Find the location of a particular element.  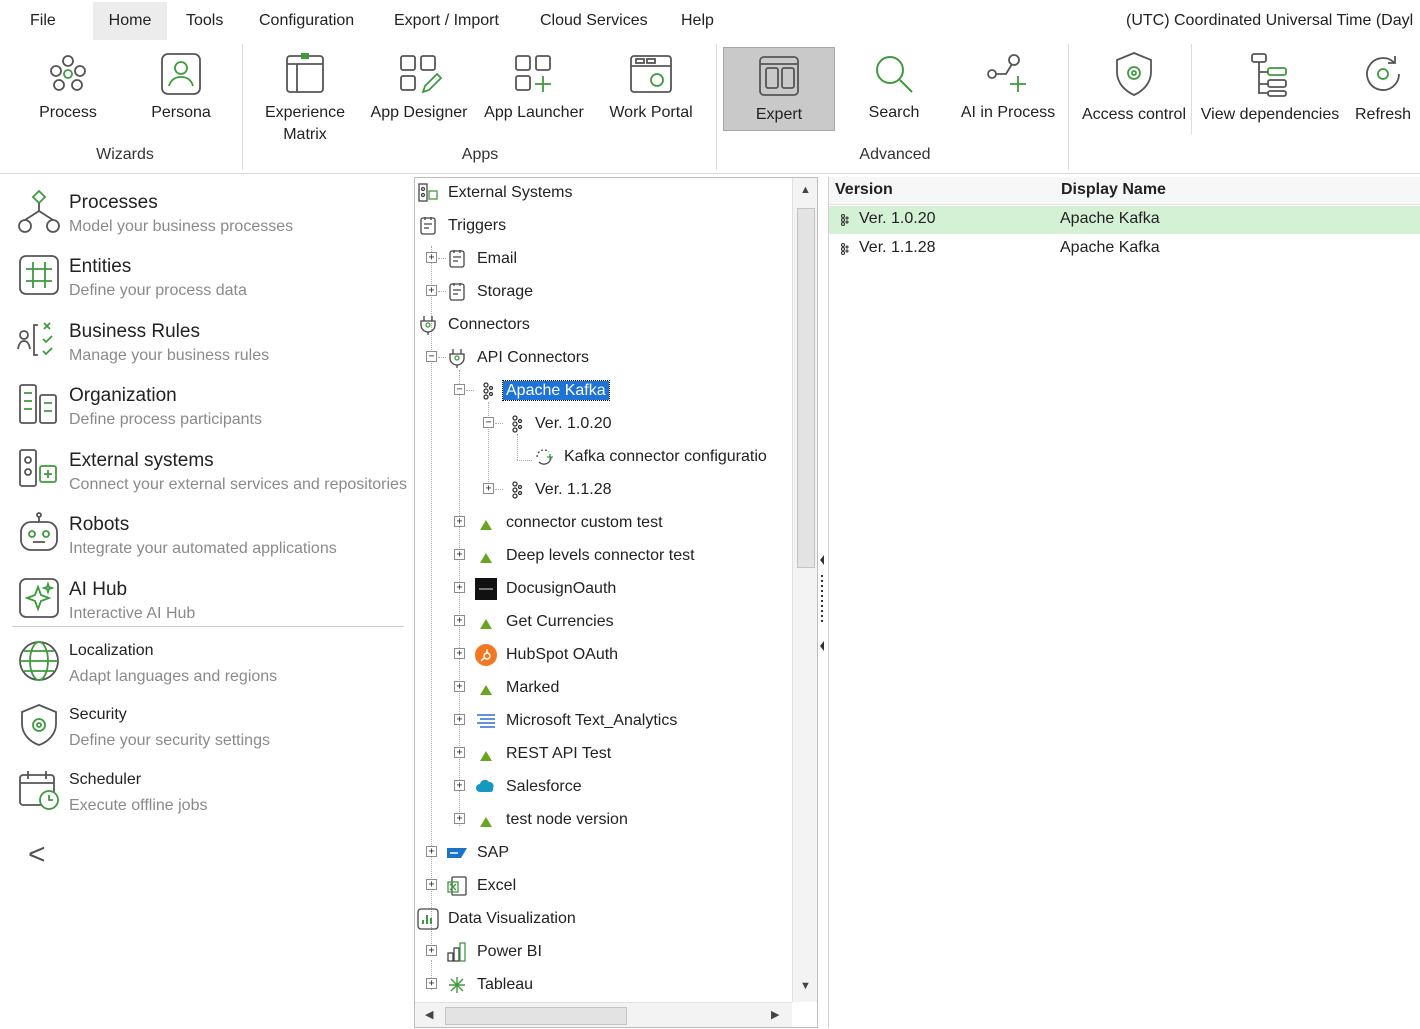

expert-button: Expert is located at coordinates (779, 89).